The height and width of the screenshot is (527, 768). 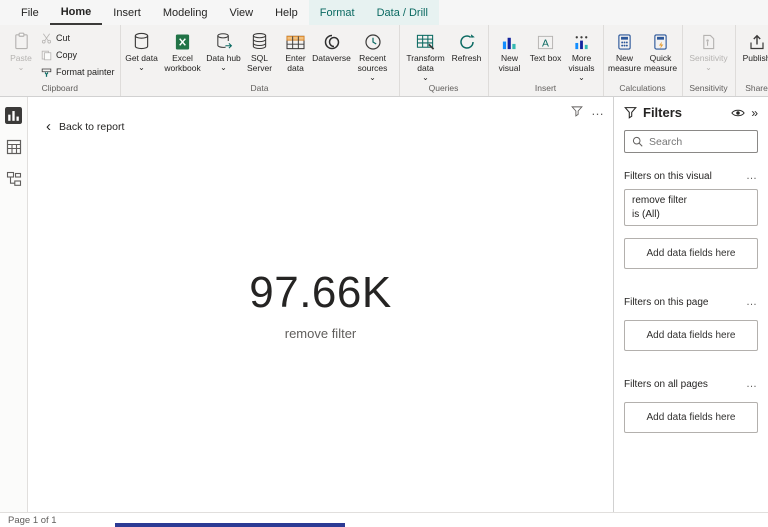 What do you see at coordinates (425, 40) in the screenshot?
I see `transform-table-icon` at bounding box center [425, 40].